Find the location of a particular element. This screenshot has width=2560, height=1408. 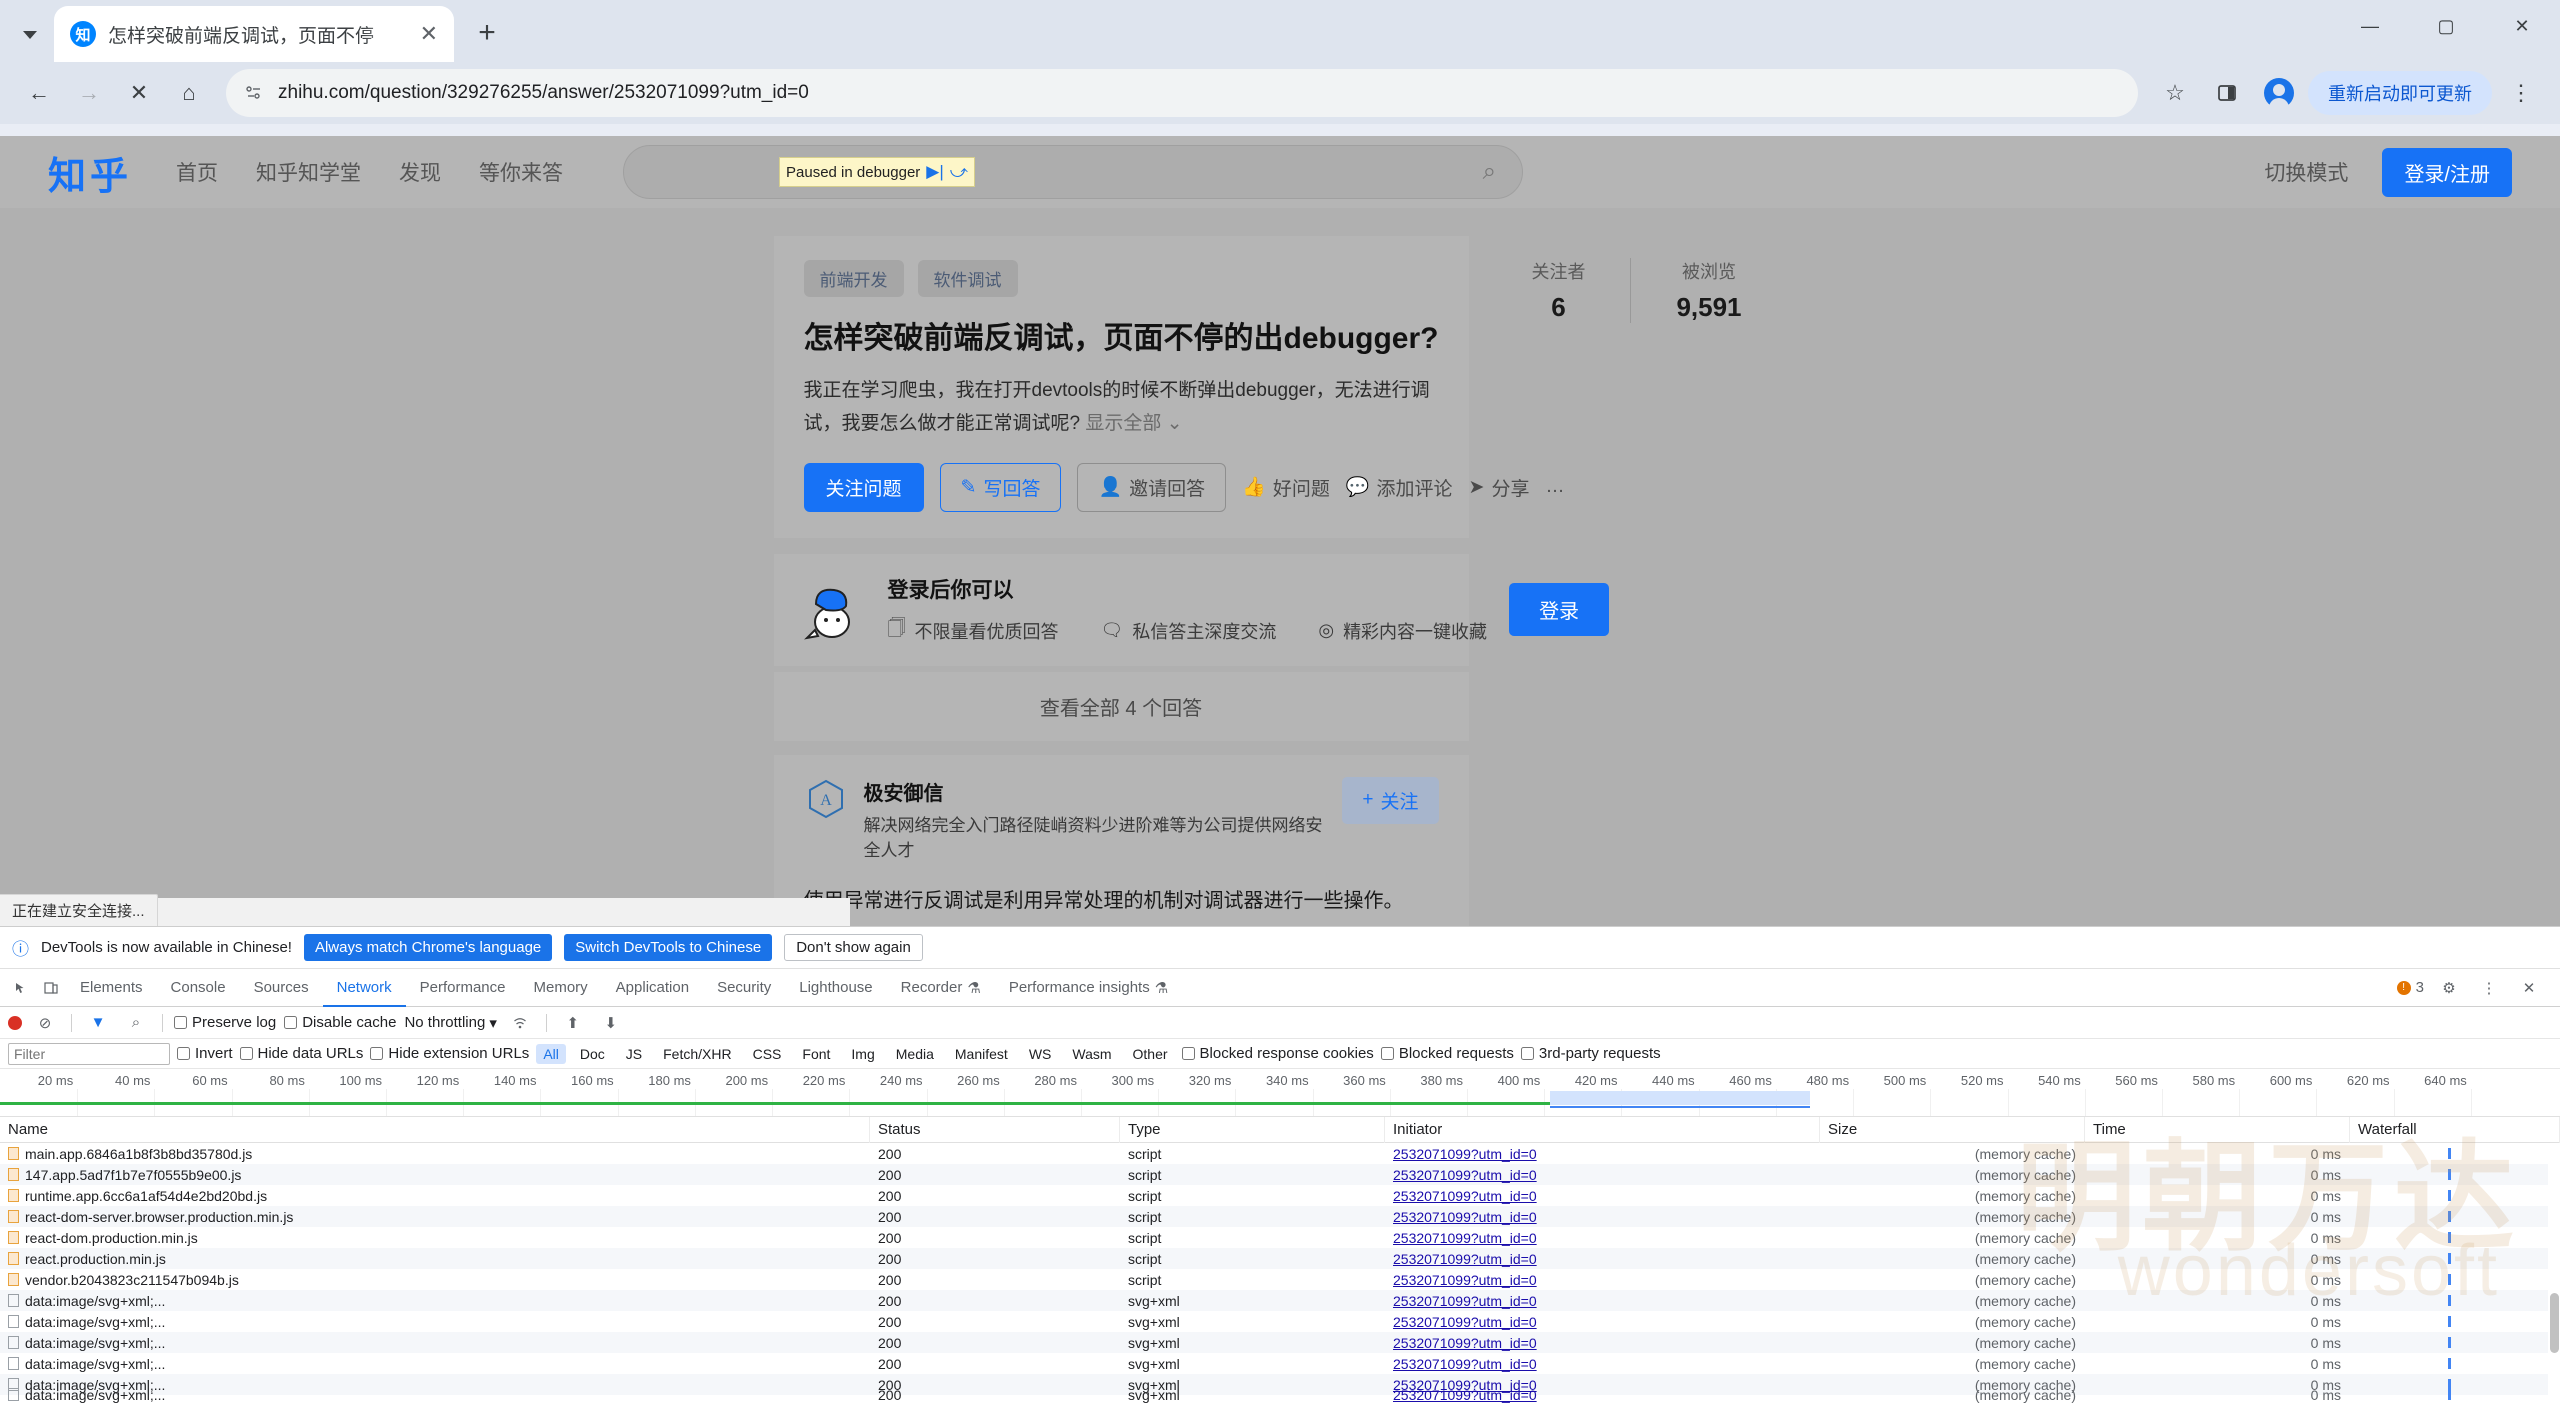

write-answer-button: ✎ 写回答 is located at coordinates (1000, 487).